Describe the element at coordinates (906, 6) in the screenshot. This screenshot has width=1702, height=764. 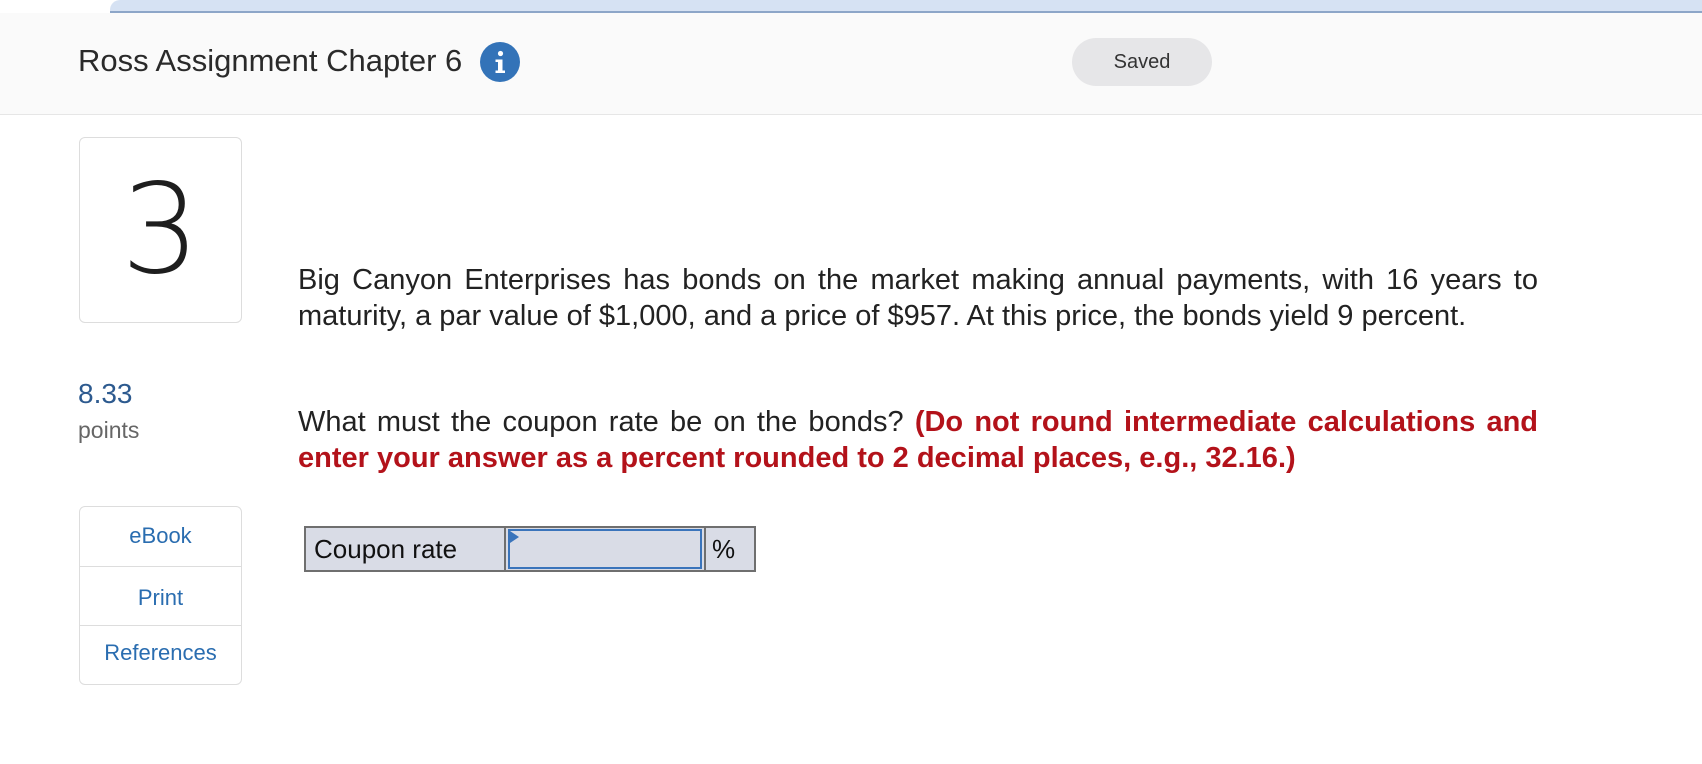
I see `browser-tab-edge` at that location.